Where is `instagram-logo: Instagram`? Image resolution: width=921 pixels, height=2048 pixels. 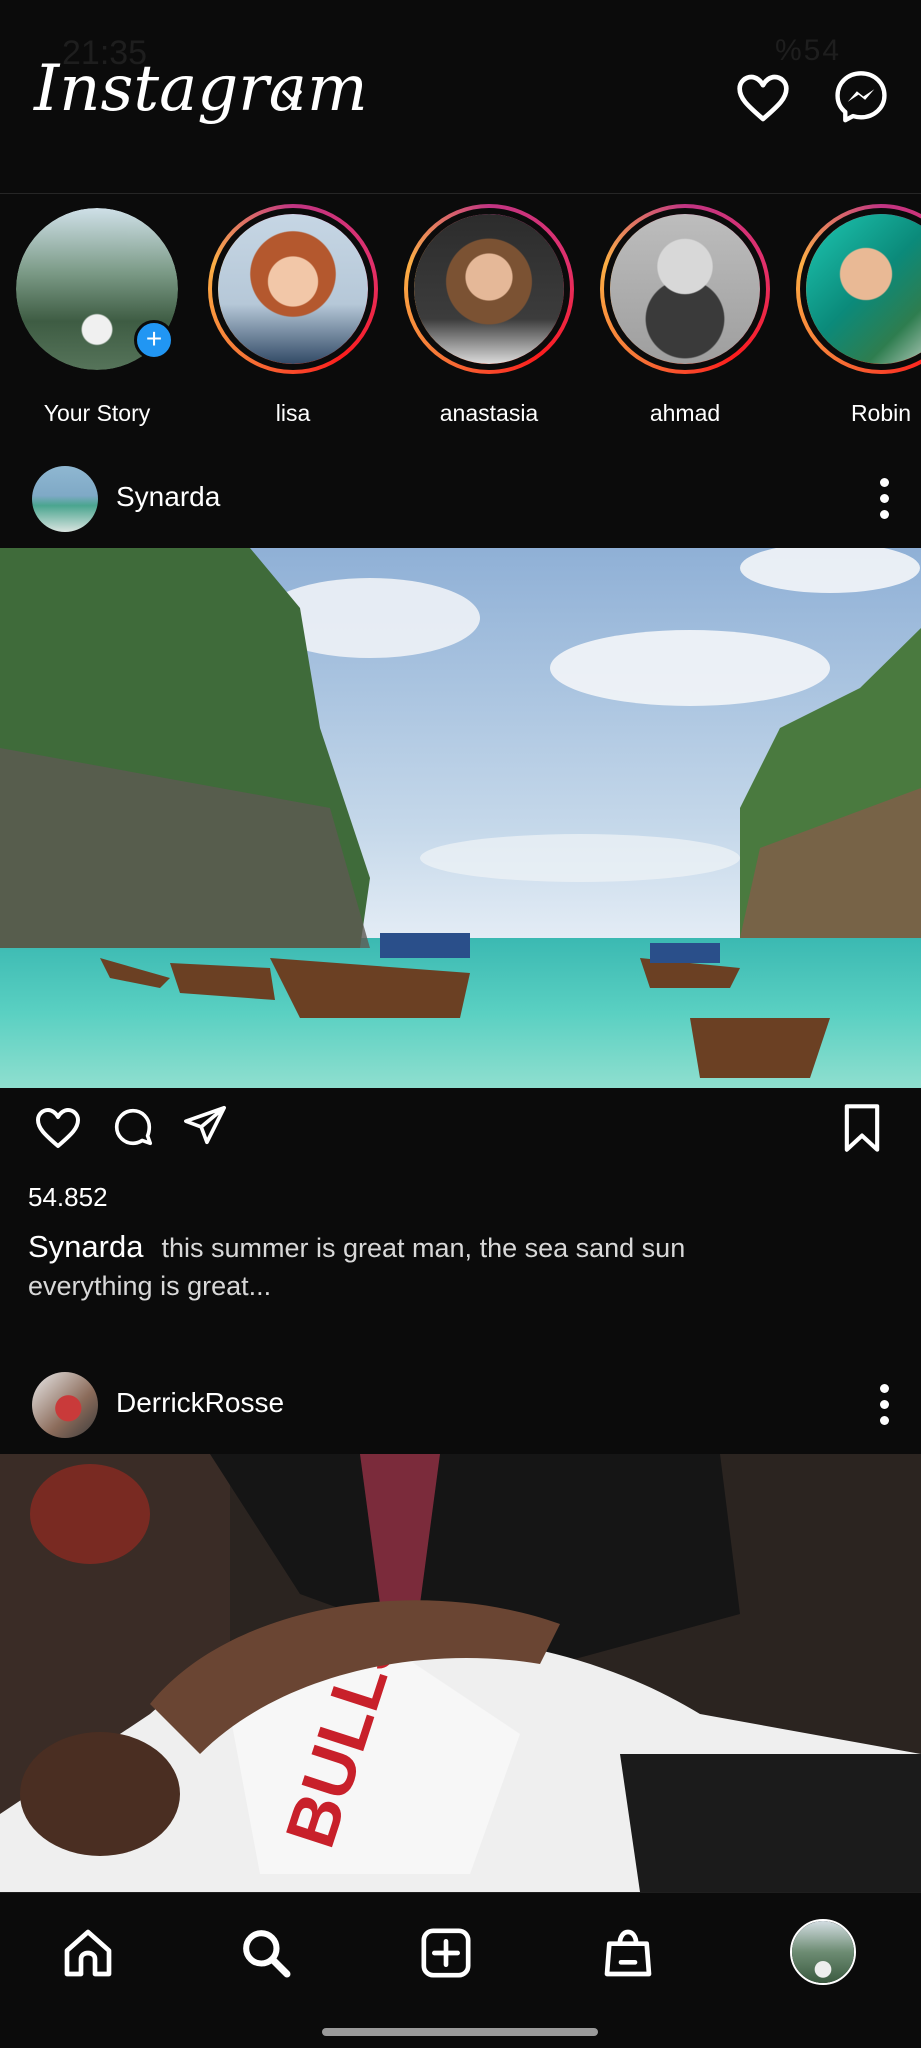
instagram-logo: Instagram is located at coordinates (201, 89).